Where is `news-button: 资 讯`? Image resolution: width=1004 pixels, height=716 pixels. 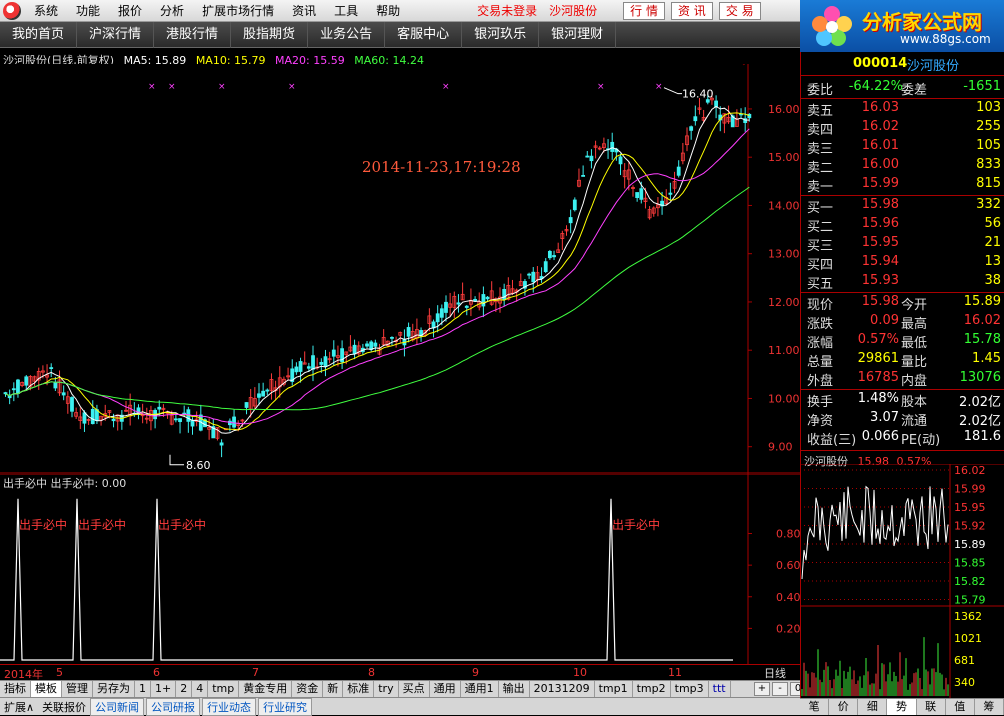 news-button: 资 讯 is located at coordinates (691, 10).